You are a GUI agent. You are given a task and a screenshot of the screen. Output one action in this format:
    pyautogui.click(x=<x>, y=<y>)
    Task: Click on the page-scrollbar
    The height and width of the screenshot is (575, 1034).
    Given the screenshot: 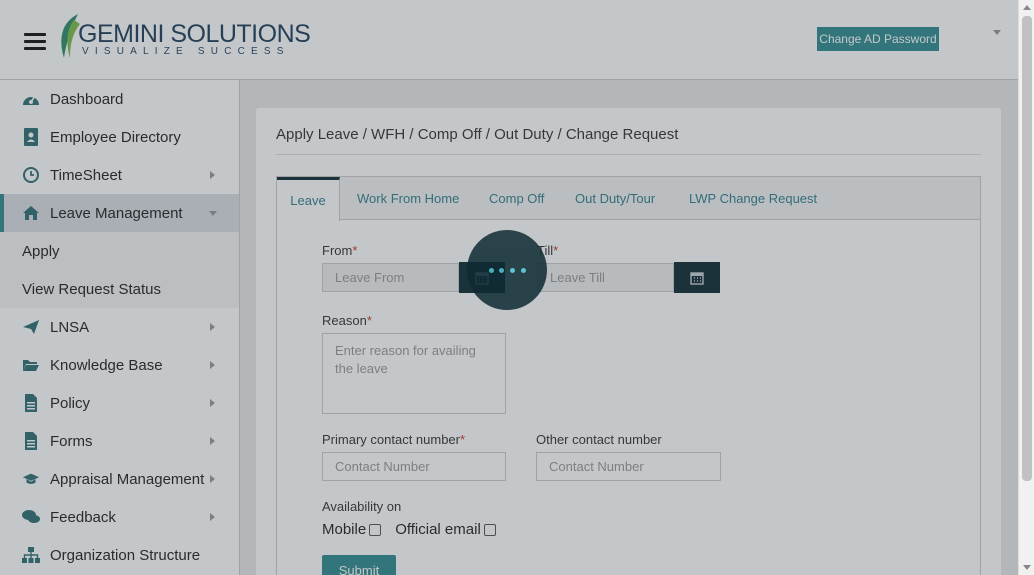 What is the action you would take?
    pyautogui.click(x=1026, y=287)
    